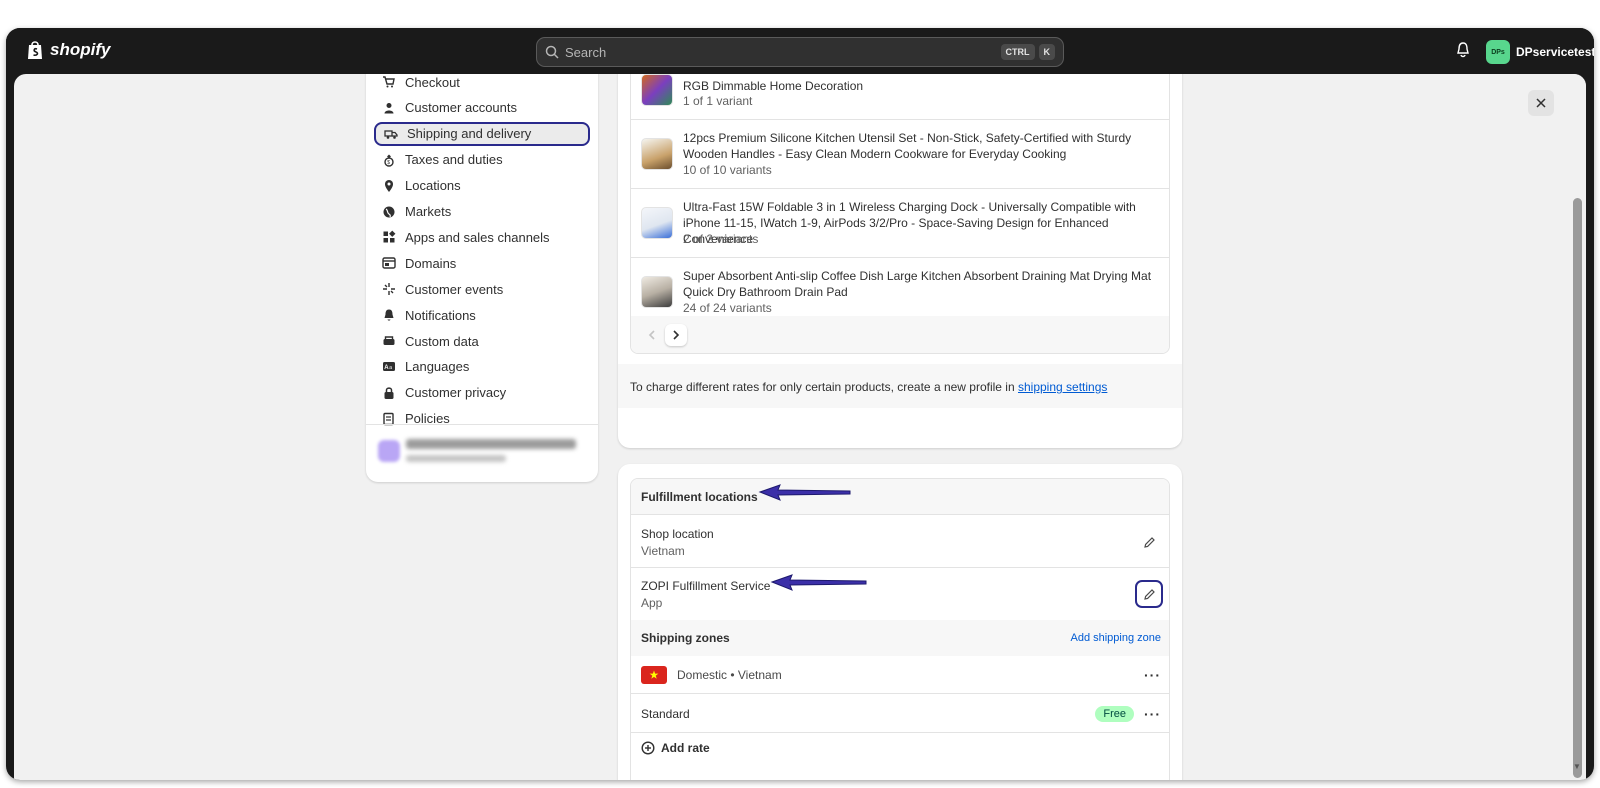 This screenshot has height=788, width=1600. What do you see at coordinates (773, 86) in the screenshot?
I see `product-title: RGB Dimmable Home Decoration` at bounding box center [773, 86].